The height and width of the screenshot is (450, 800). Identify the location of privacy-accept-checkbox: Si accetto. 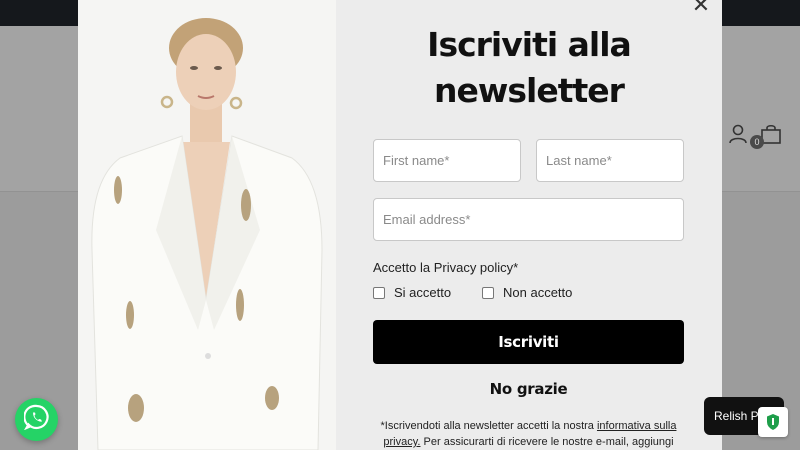
(412, 292).